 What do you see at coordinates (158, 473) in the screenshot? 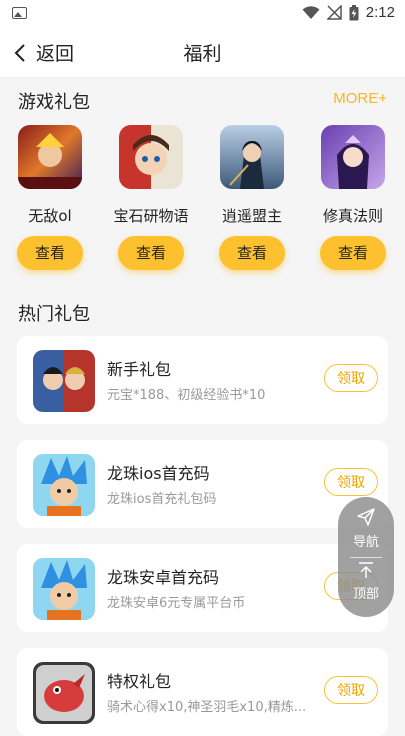
I see `gift-title: 龙珠ios首充码` at bounding box center [158, 473].